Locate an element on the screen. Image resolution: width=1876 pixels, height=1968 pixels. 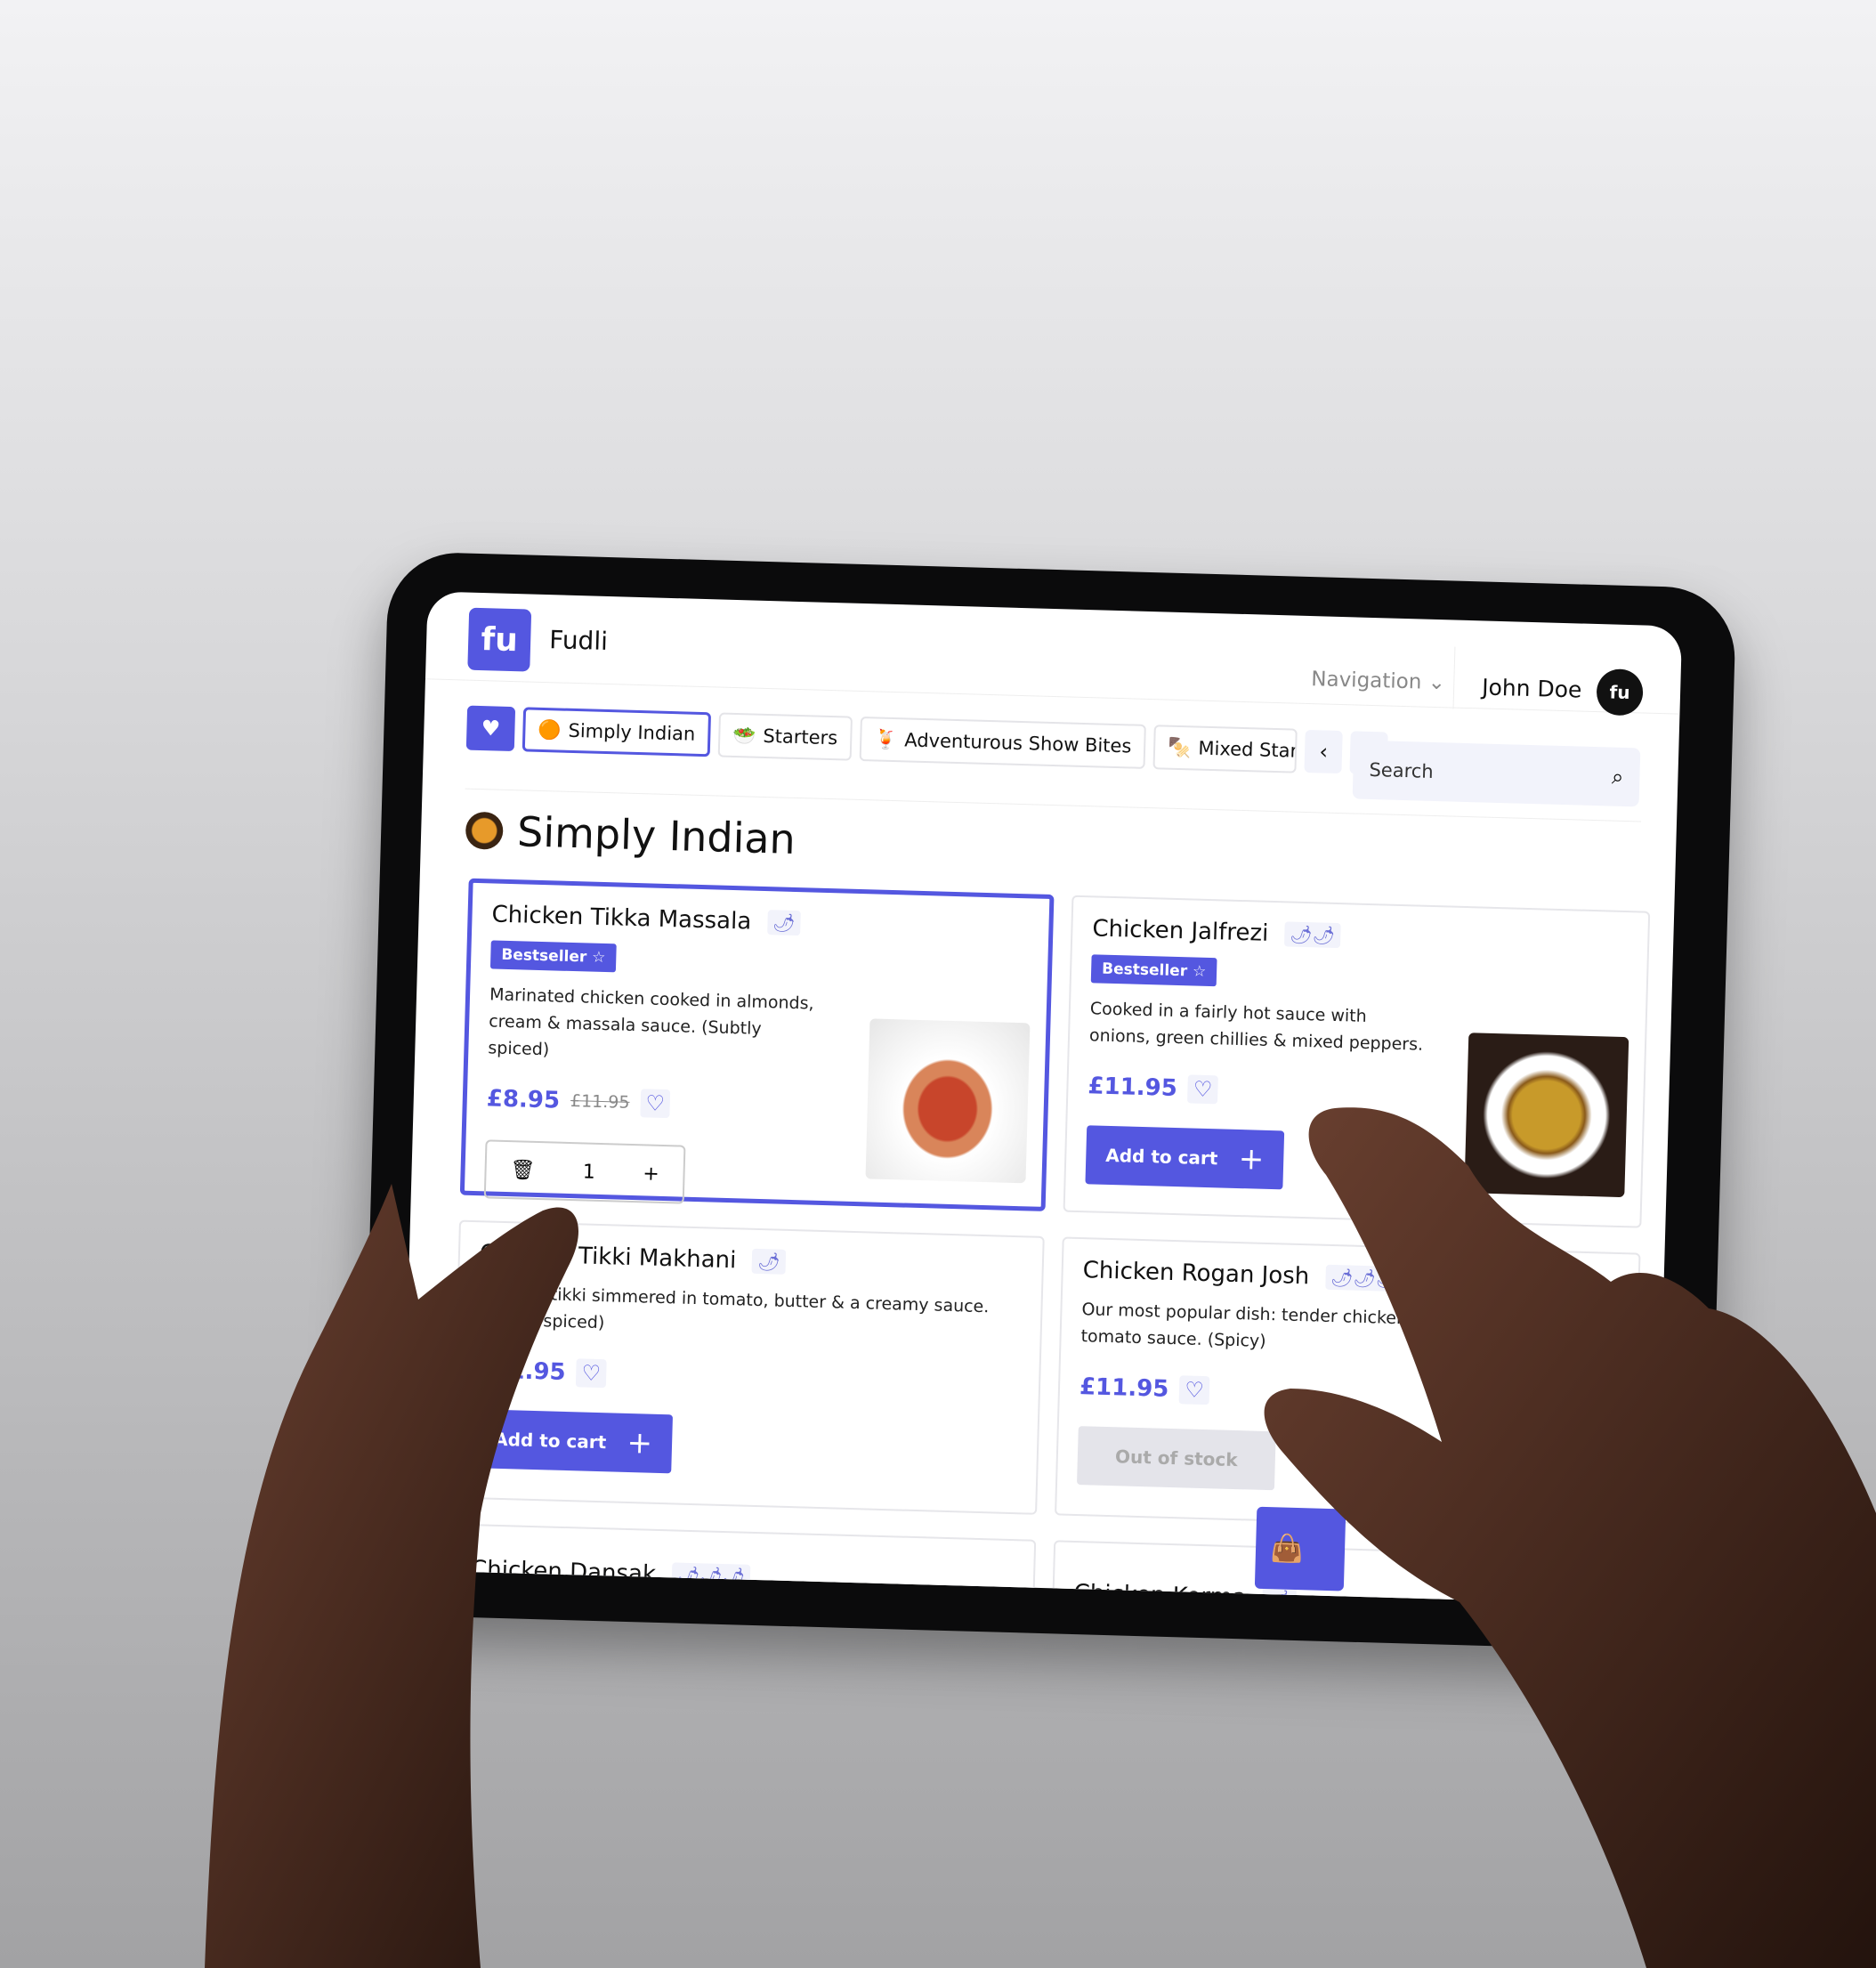
chili-icon: 🌶🌶 is located at coordinates (1312, 935).